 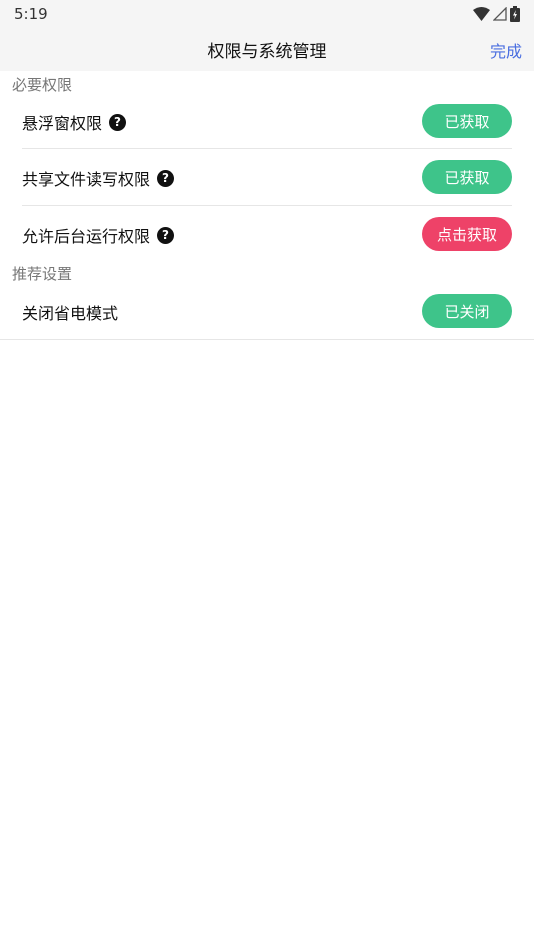 I want to click on row-label-wrap: 允许后台运行权限 ?, so click(x=98, y=235).